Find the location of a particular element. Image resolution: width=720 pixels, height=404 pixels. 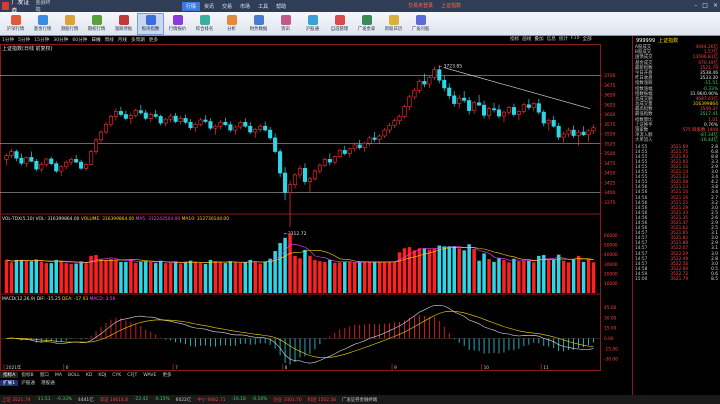

indicator-tab-8: CFJT is located at coordinates (132, 375).